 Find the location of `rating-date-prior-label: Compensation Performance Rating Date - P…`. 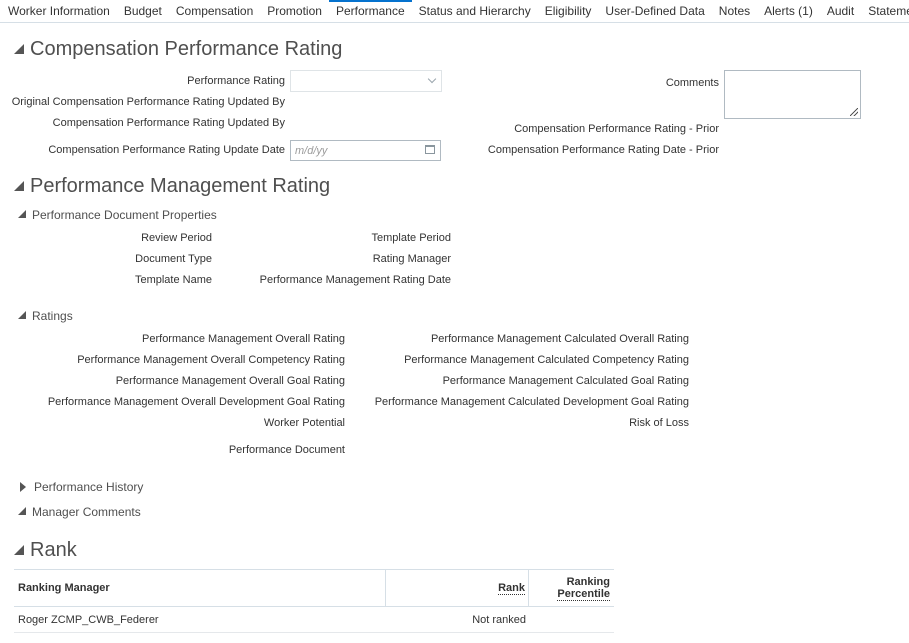

rating-date-prior-label: Compensation Performance Rating Date - P… is located at coordinates (603, 150).